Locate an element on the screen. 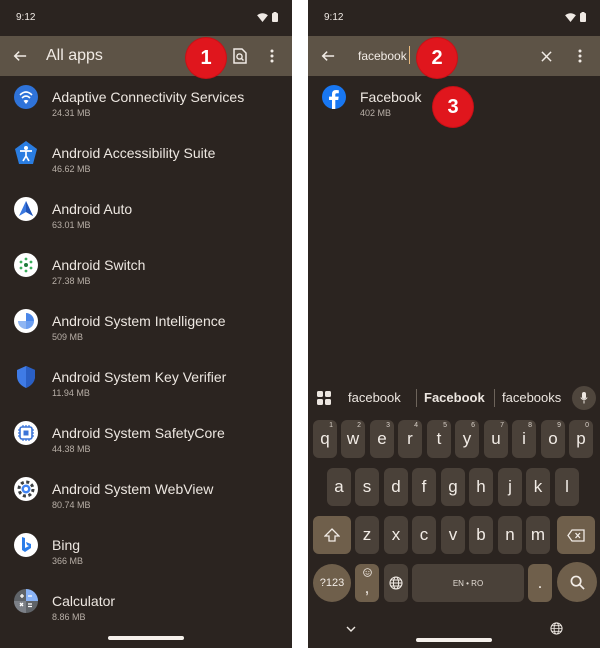 This screenshot has height=648, width=600. shift-arrow-icon is located at coordinates (332, 535).